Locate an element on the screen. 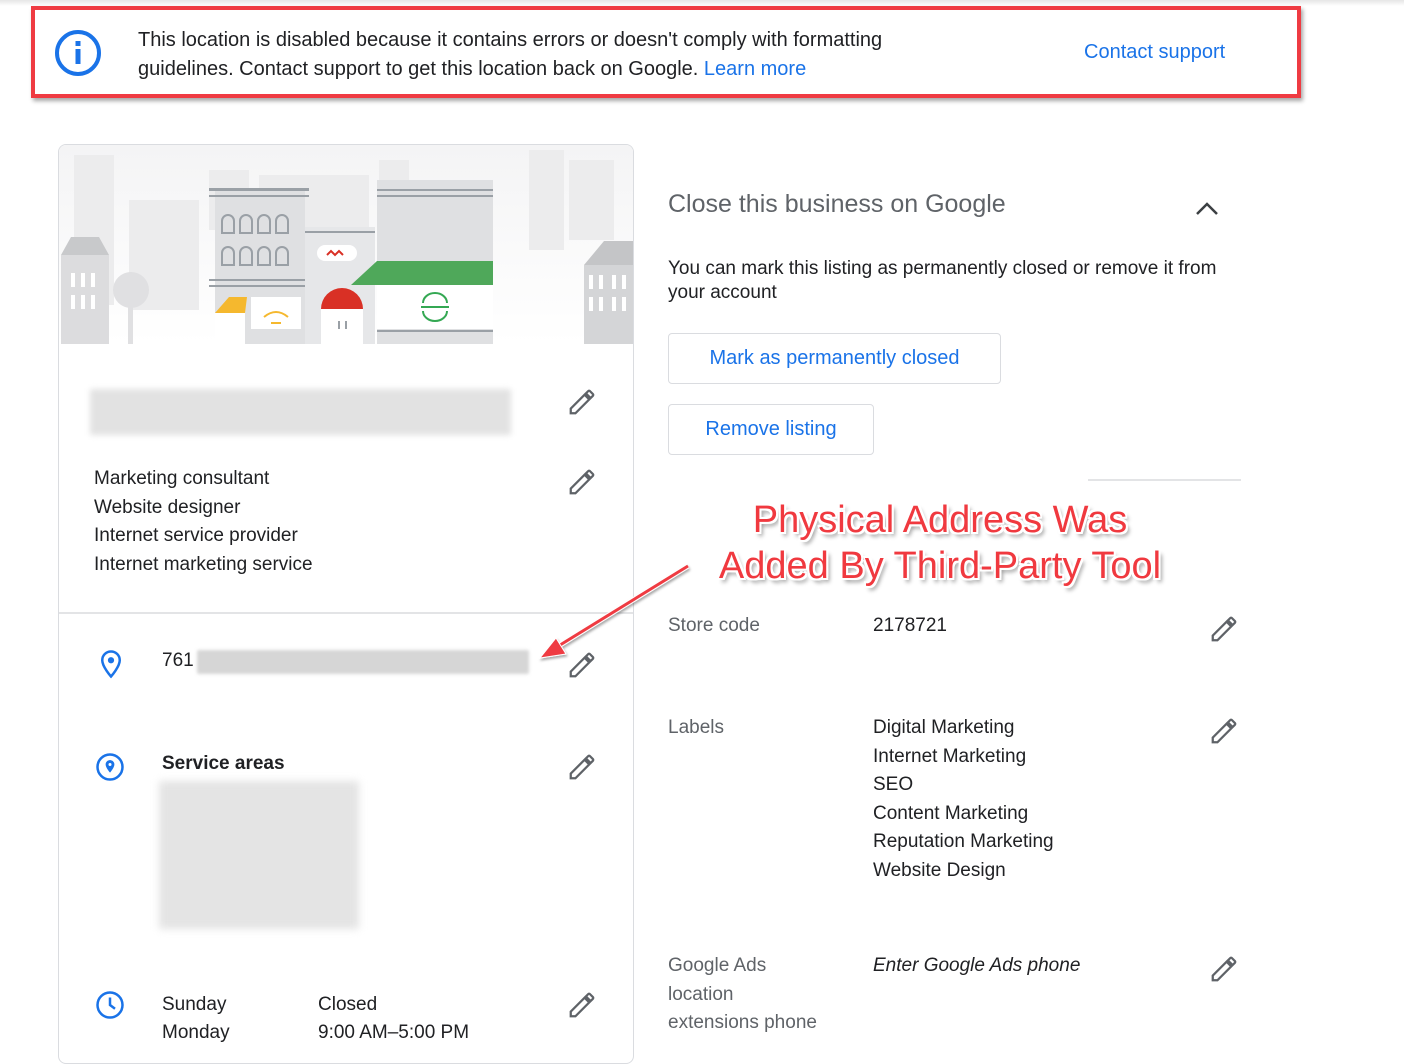 The width and height of the screenshot is (1404, 1064). ads-phone-label-line: Google Ads is located at coordinates (717, 965).